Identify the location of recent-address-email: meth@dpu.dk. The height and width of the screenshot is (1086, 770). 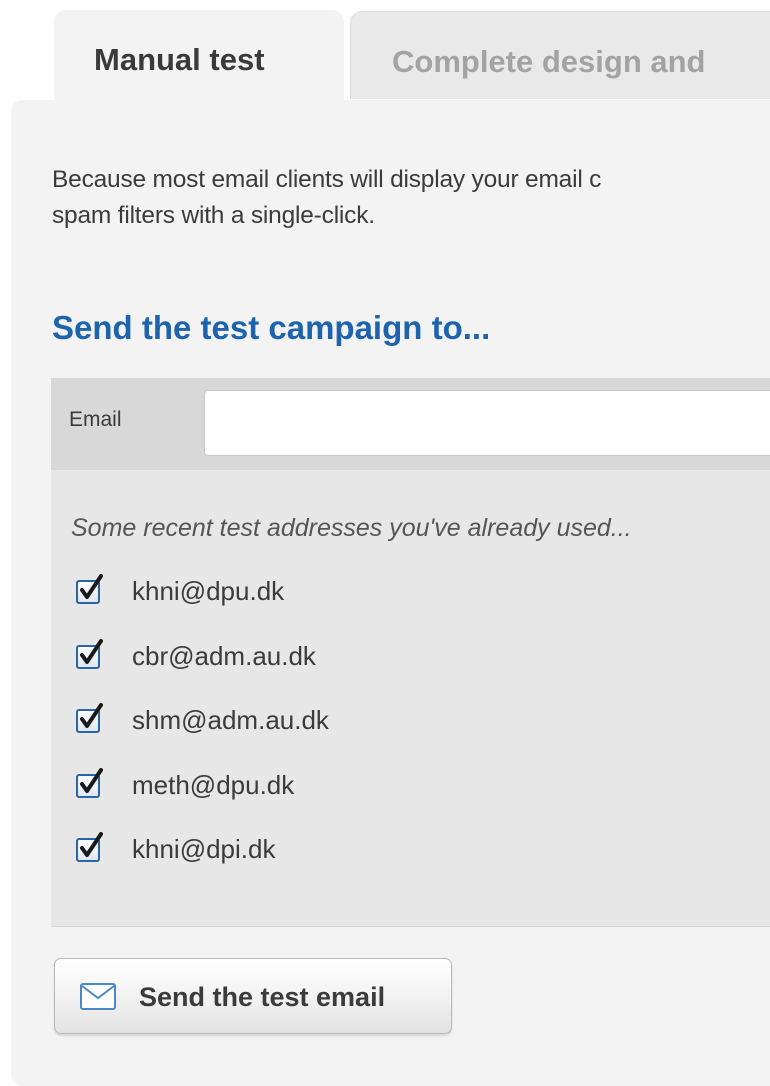
(213, 785).